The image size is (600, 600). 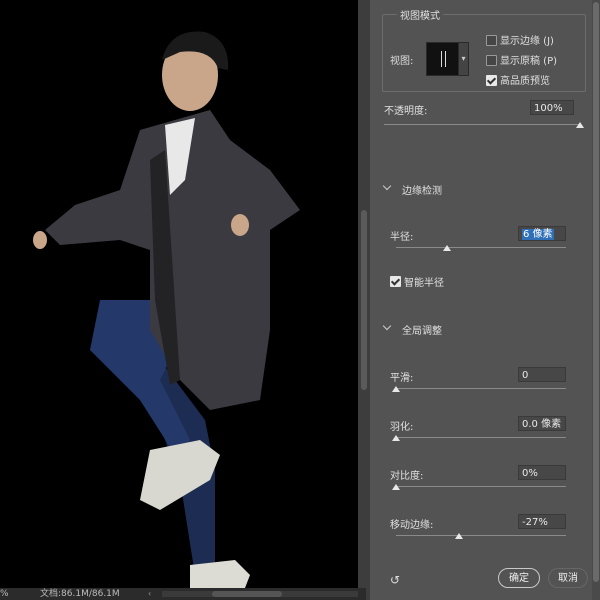 What do you see at coordinates (402, 427) in the screenshot?
I see `feather-label: 羽化:` at bounding box center [402, 427].